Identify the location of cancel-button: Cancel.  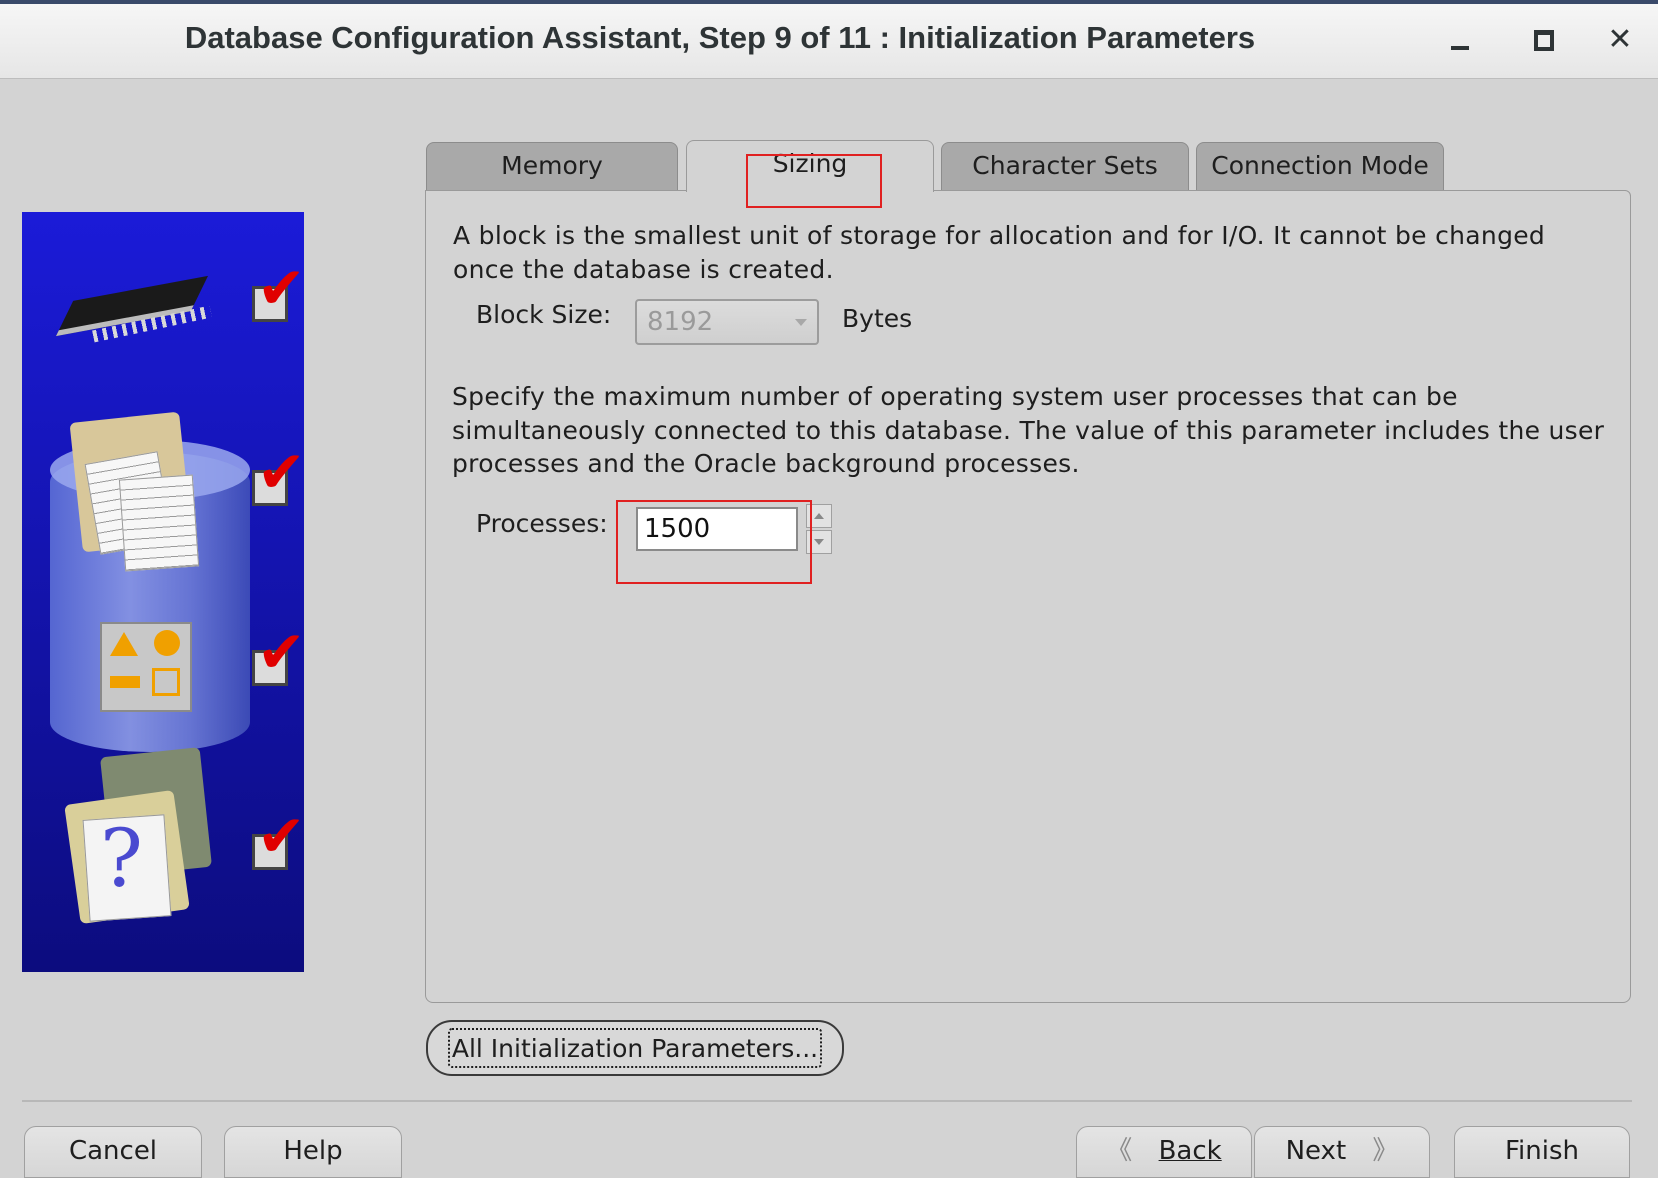
(113, 1152).